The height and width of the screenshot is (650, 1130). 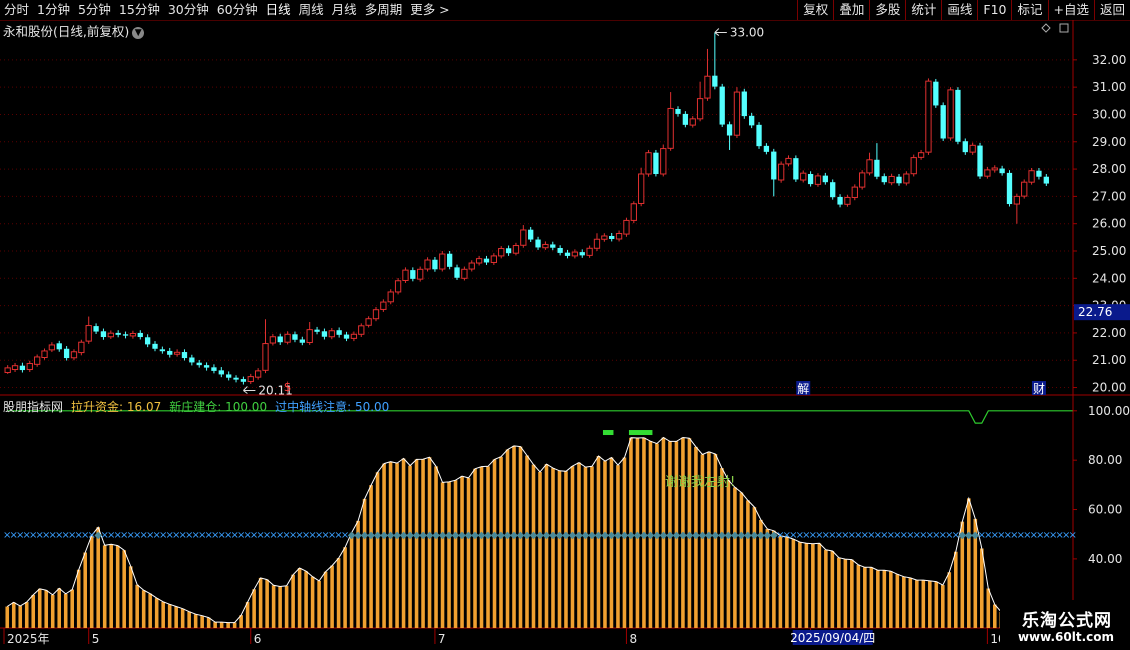 I want to click on price-tick-label: 25.00, so click(x=1109, y=251).